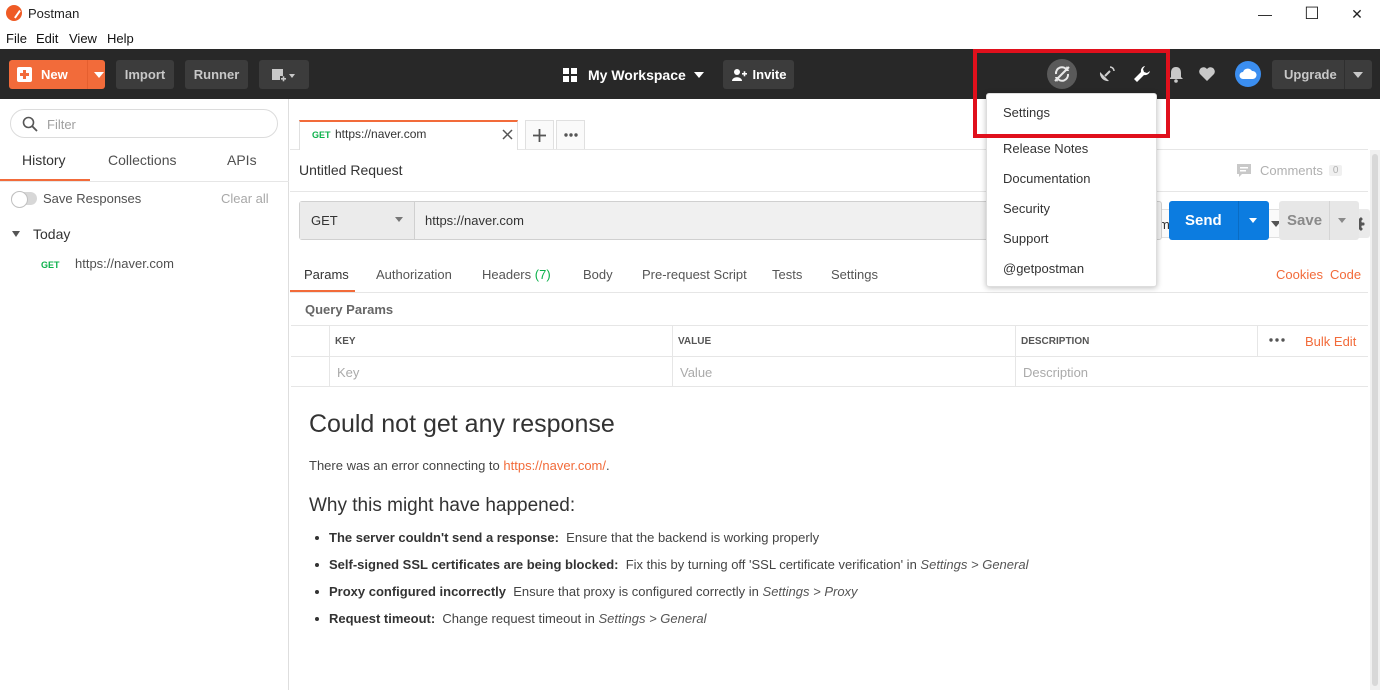 The height and width of the screenshot is (690, 1380). Describe the element at coordinates (598, 274) in the screenshot. I see `tab-body: Body` at that location.